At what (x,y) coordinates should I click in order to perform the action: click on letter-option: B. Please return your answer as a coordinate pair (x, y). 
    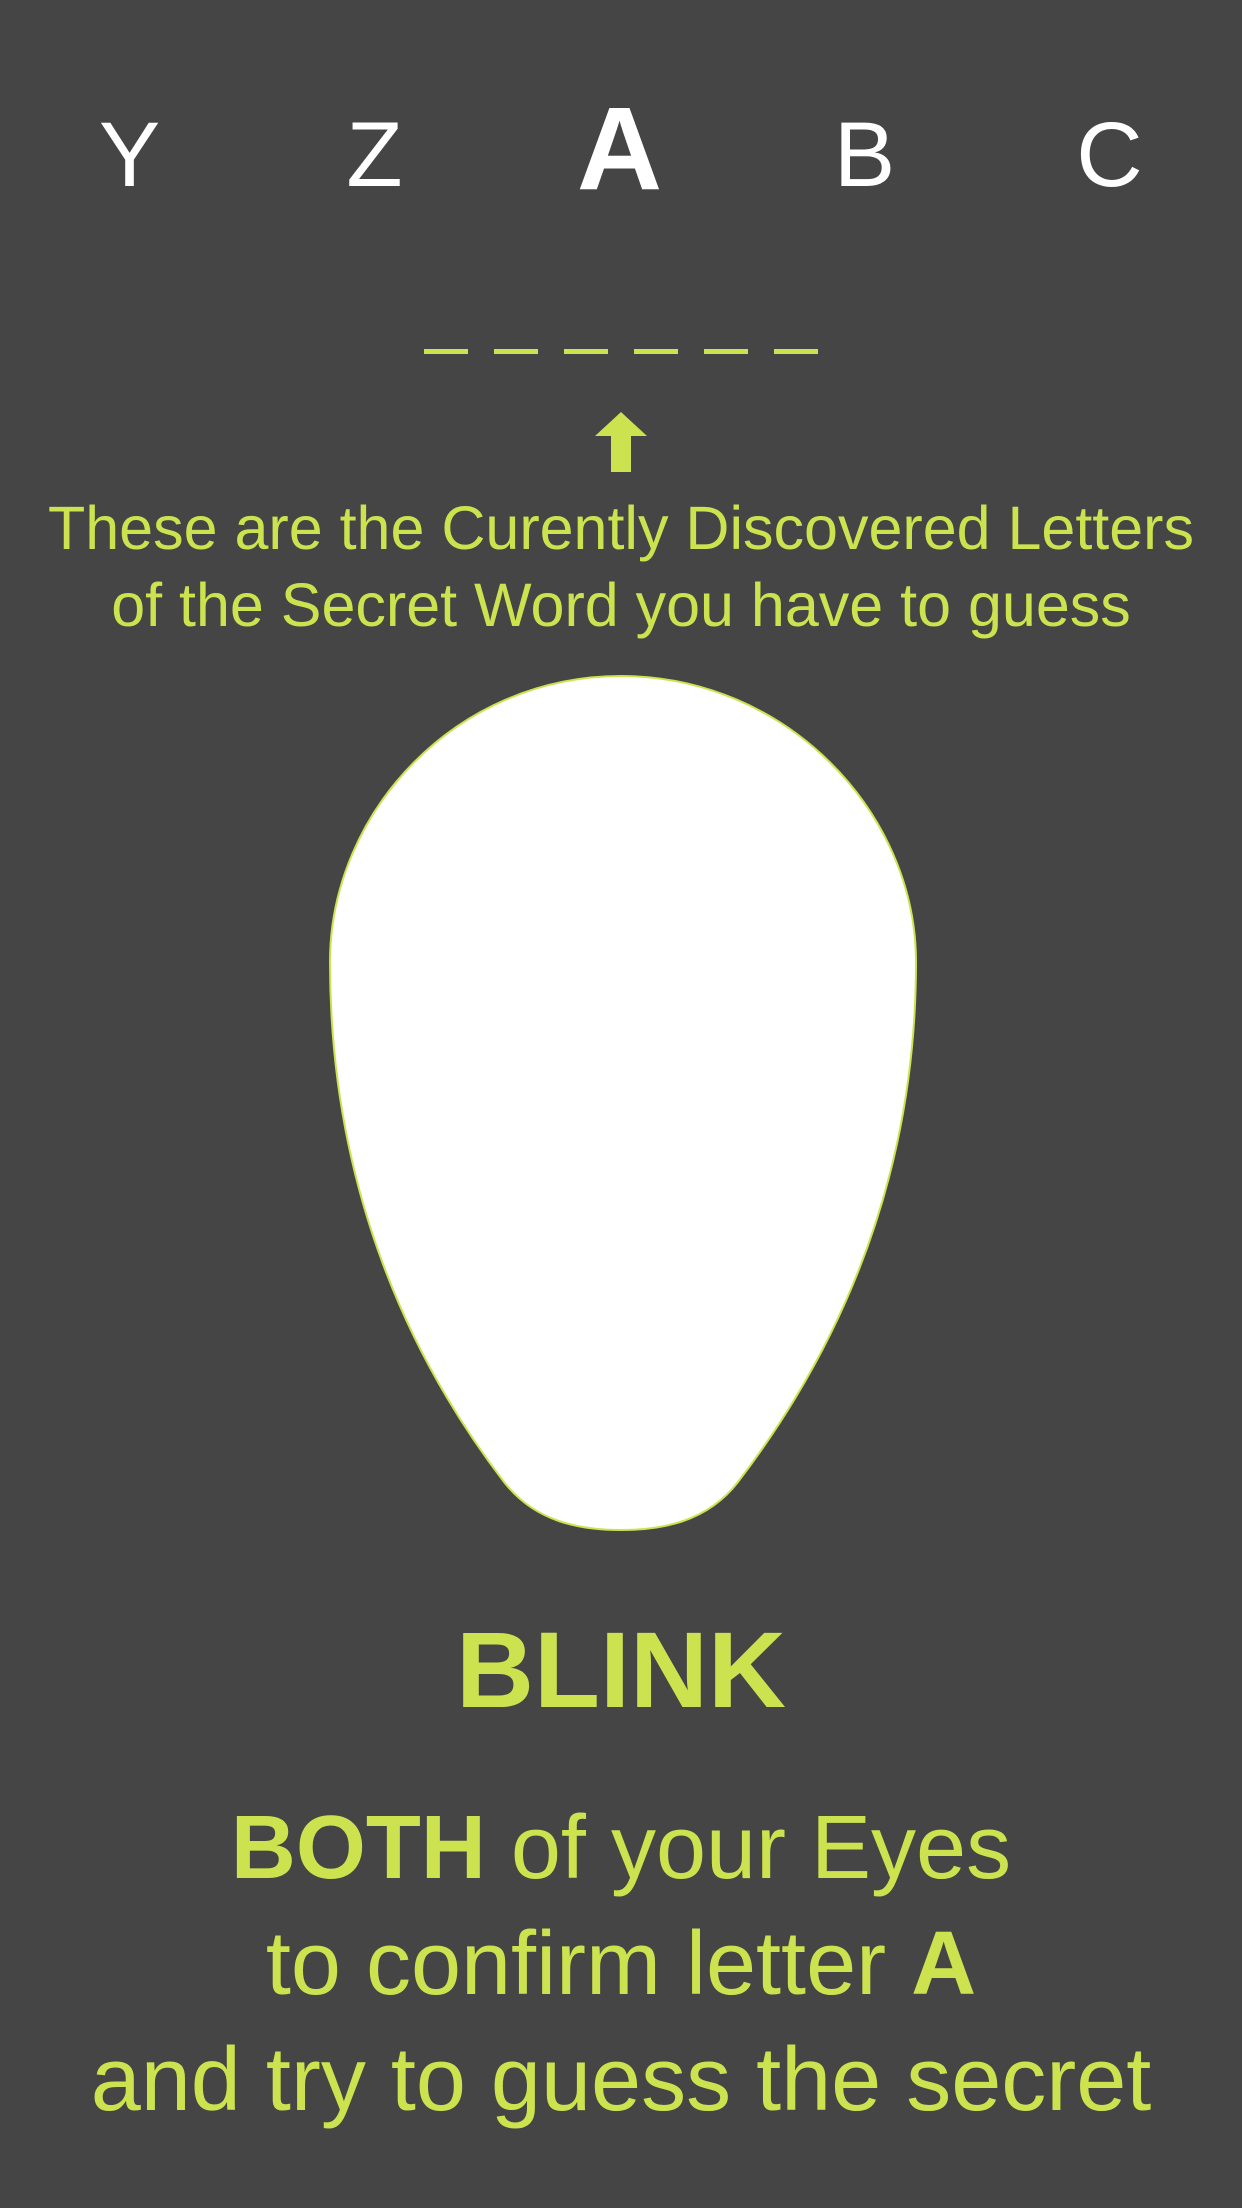
    Looking at the image, I should click on (865, 155).